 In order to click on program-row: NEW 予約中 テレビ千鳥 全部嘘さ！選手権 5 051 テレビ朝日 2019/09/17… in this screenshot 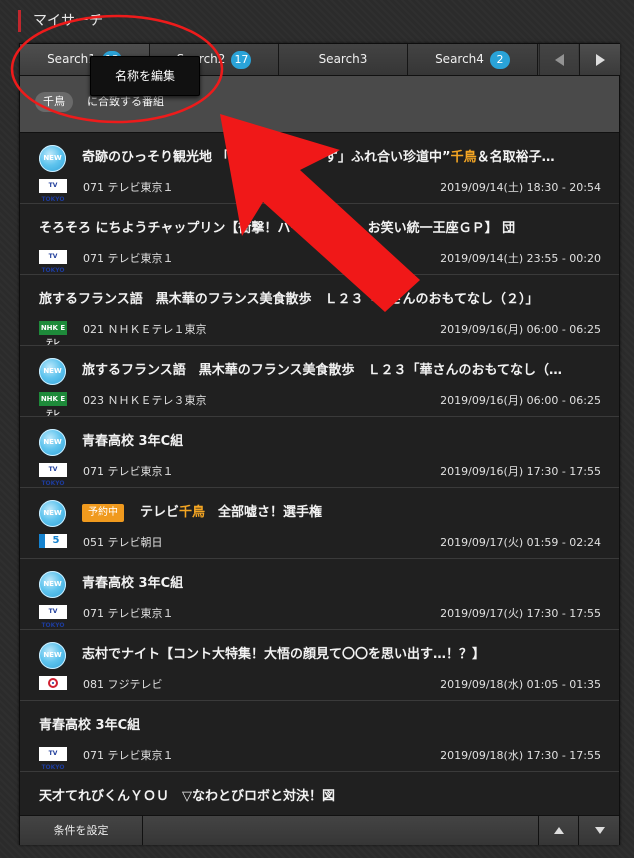, I will do `click(319, 523)`.